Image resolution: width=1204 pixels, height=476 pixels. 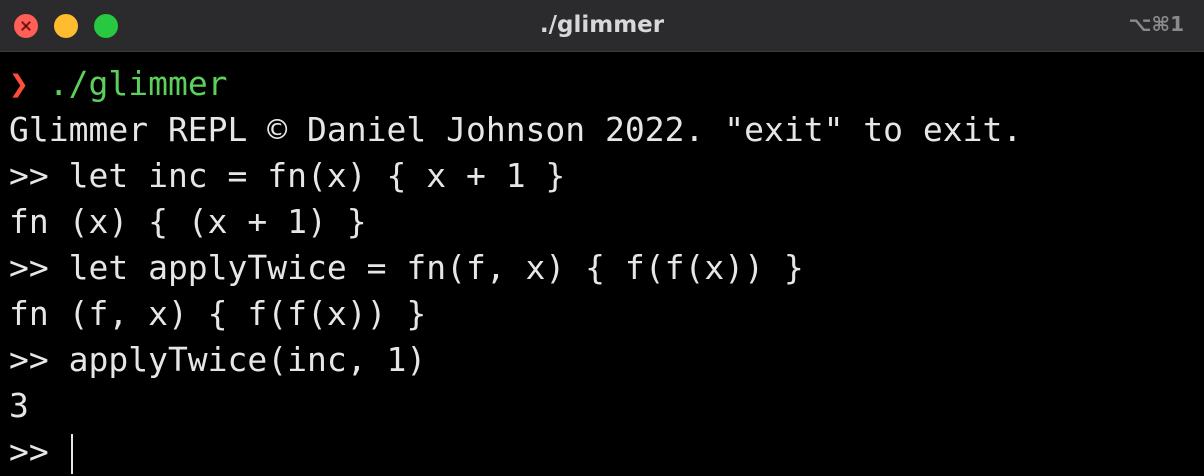 What do you see at coordinates (128, 83) in the screenshot?
I see `shell-command: ./glimmer` at bounding box center [128, 83].